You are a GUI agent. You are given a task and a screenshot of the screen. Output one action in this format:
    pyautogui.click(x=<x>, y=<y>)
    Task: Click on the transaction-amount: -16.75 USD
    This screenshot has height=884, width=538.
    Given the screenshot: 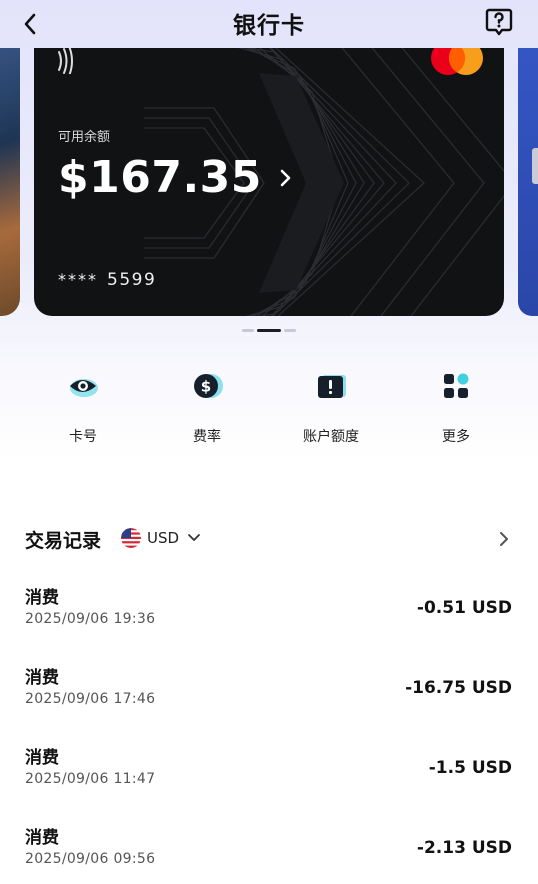 What is the action you would take?
    pyautogui.click(x=458, y=688)
    